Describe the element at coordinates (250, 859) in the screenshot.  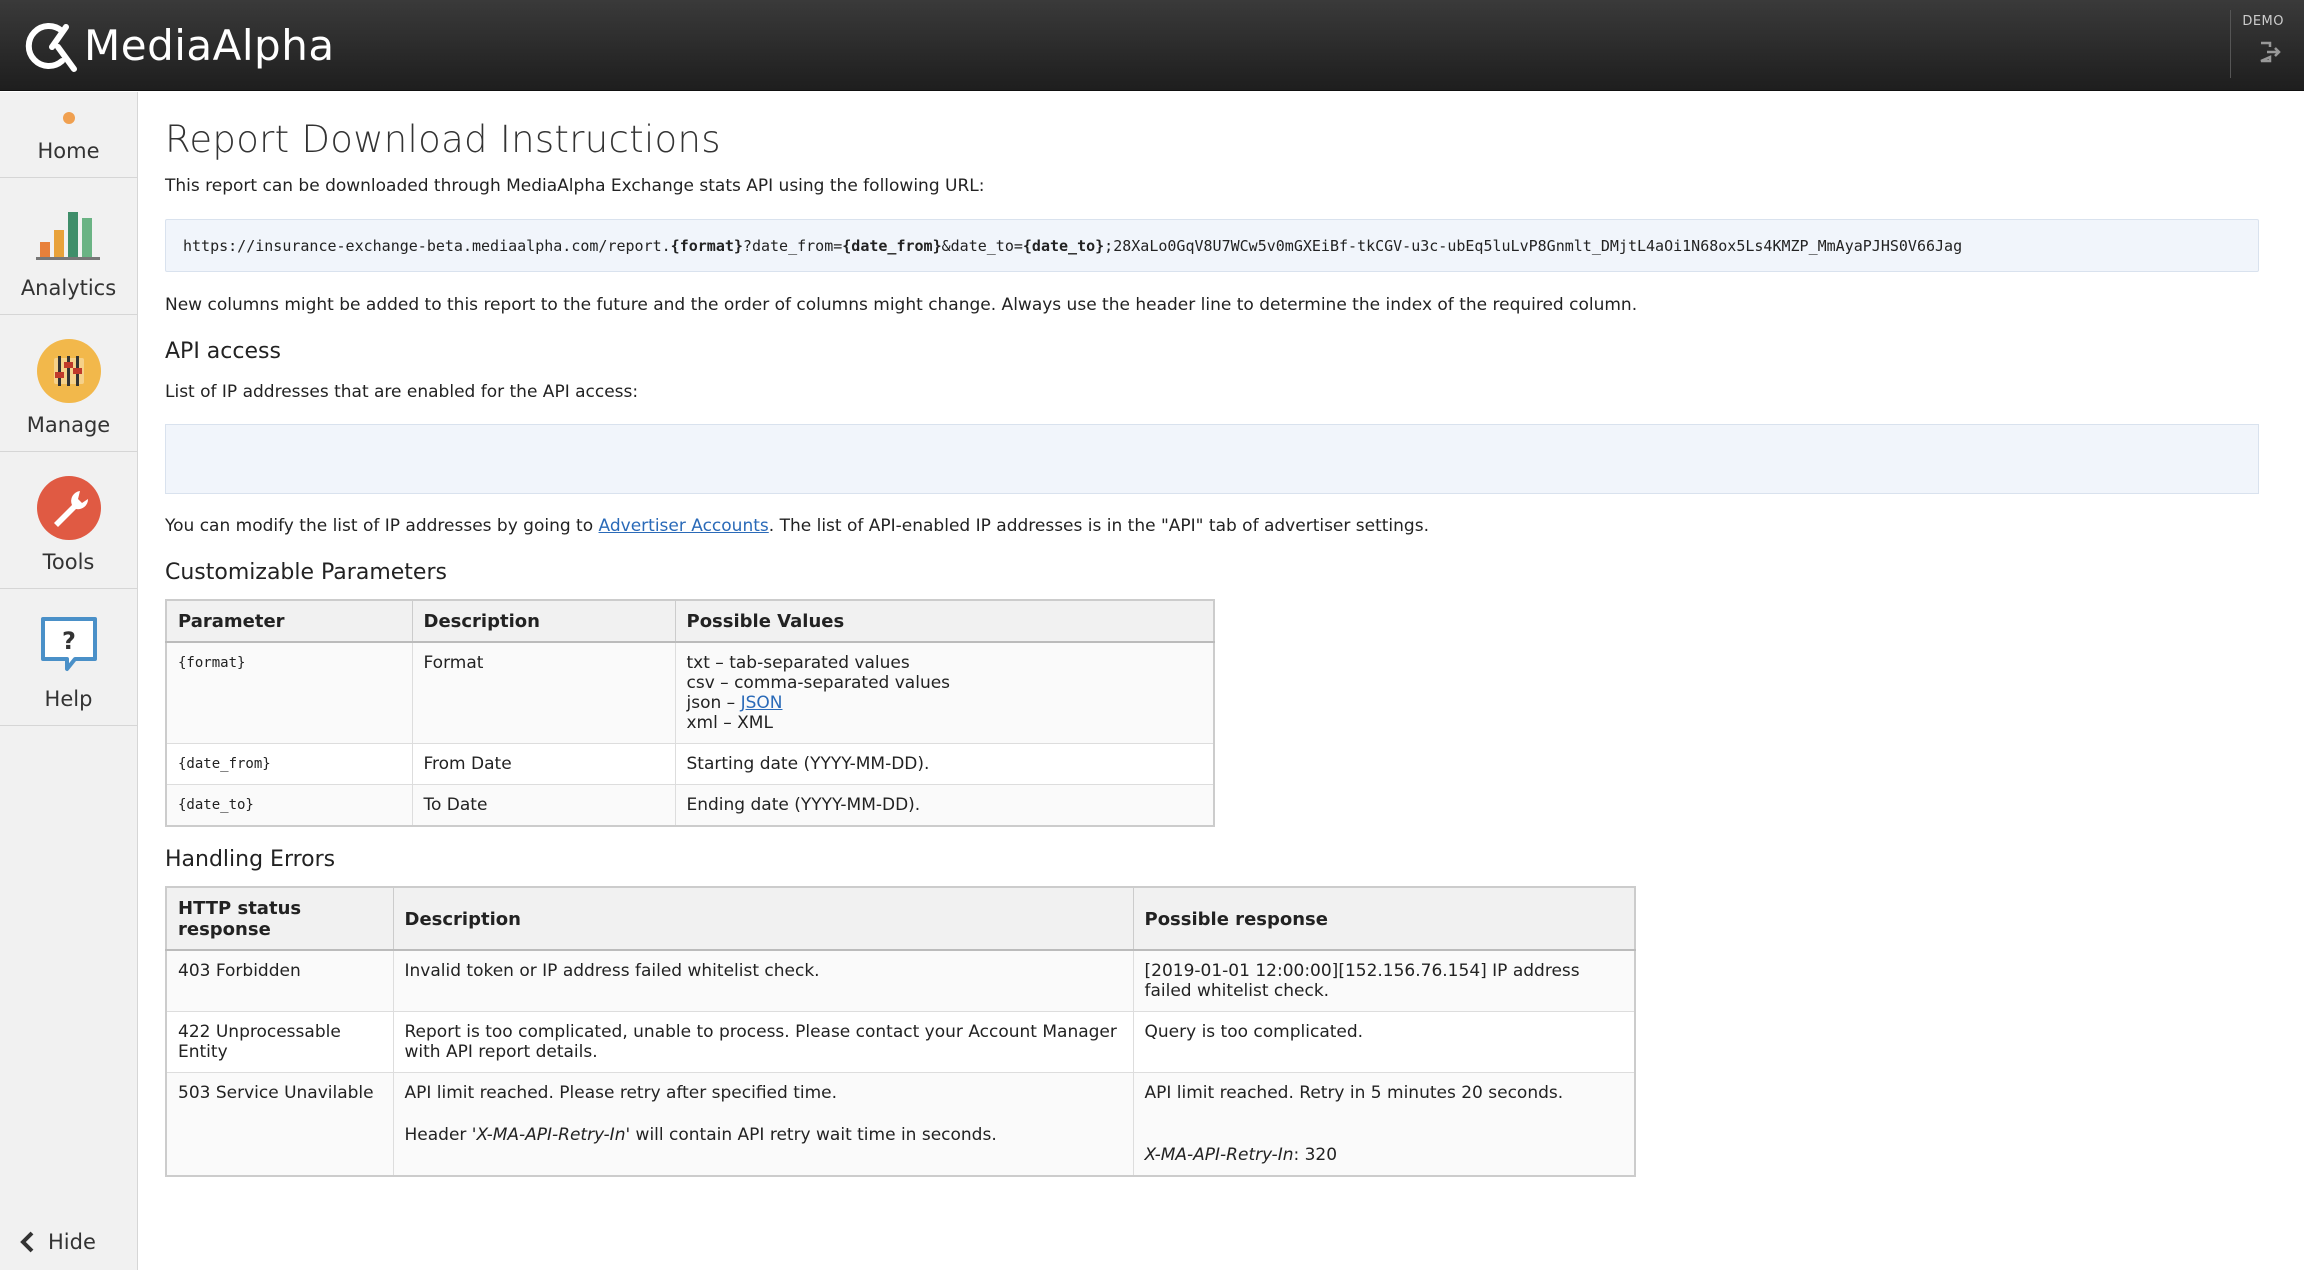
I see `errors-heading: Handling Errors` at that location.